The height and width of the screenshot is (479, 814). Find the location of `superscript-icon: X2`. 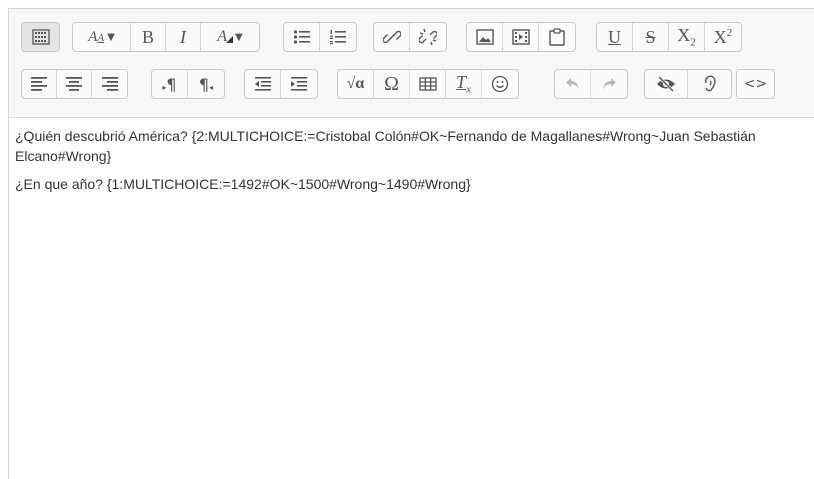

superscript-icon: X2 is located at coordinates (723, 36).